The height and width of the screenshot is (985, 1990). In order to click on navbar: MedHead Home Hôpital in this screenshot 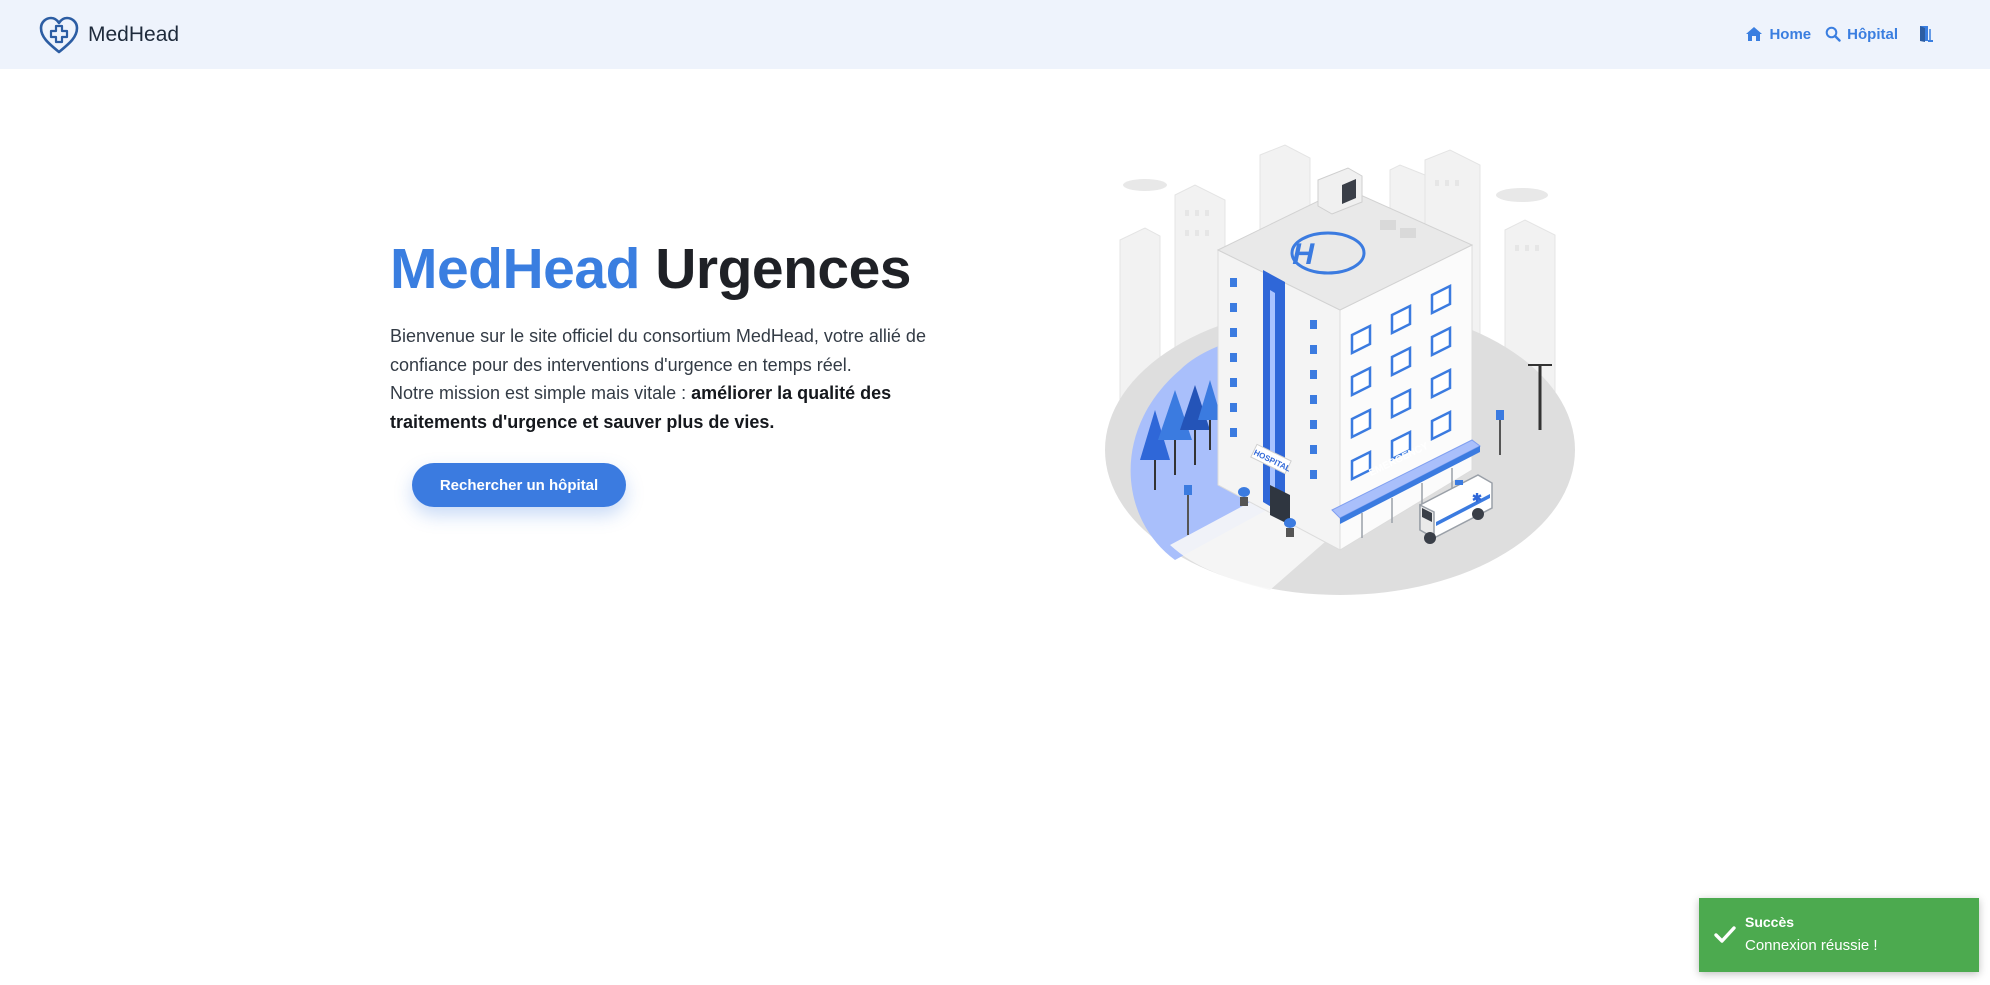, I will do `click(995, 34)`.